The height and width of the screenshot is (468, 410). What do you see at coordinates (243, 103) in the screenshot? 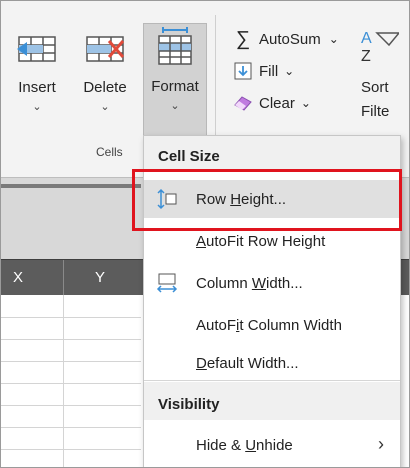
I see `eraser-icon` at bounding box center [243, 103].